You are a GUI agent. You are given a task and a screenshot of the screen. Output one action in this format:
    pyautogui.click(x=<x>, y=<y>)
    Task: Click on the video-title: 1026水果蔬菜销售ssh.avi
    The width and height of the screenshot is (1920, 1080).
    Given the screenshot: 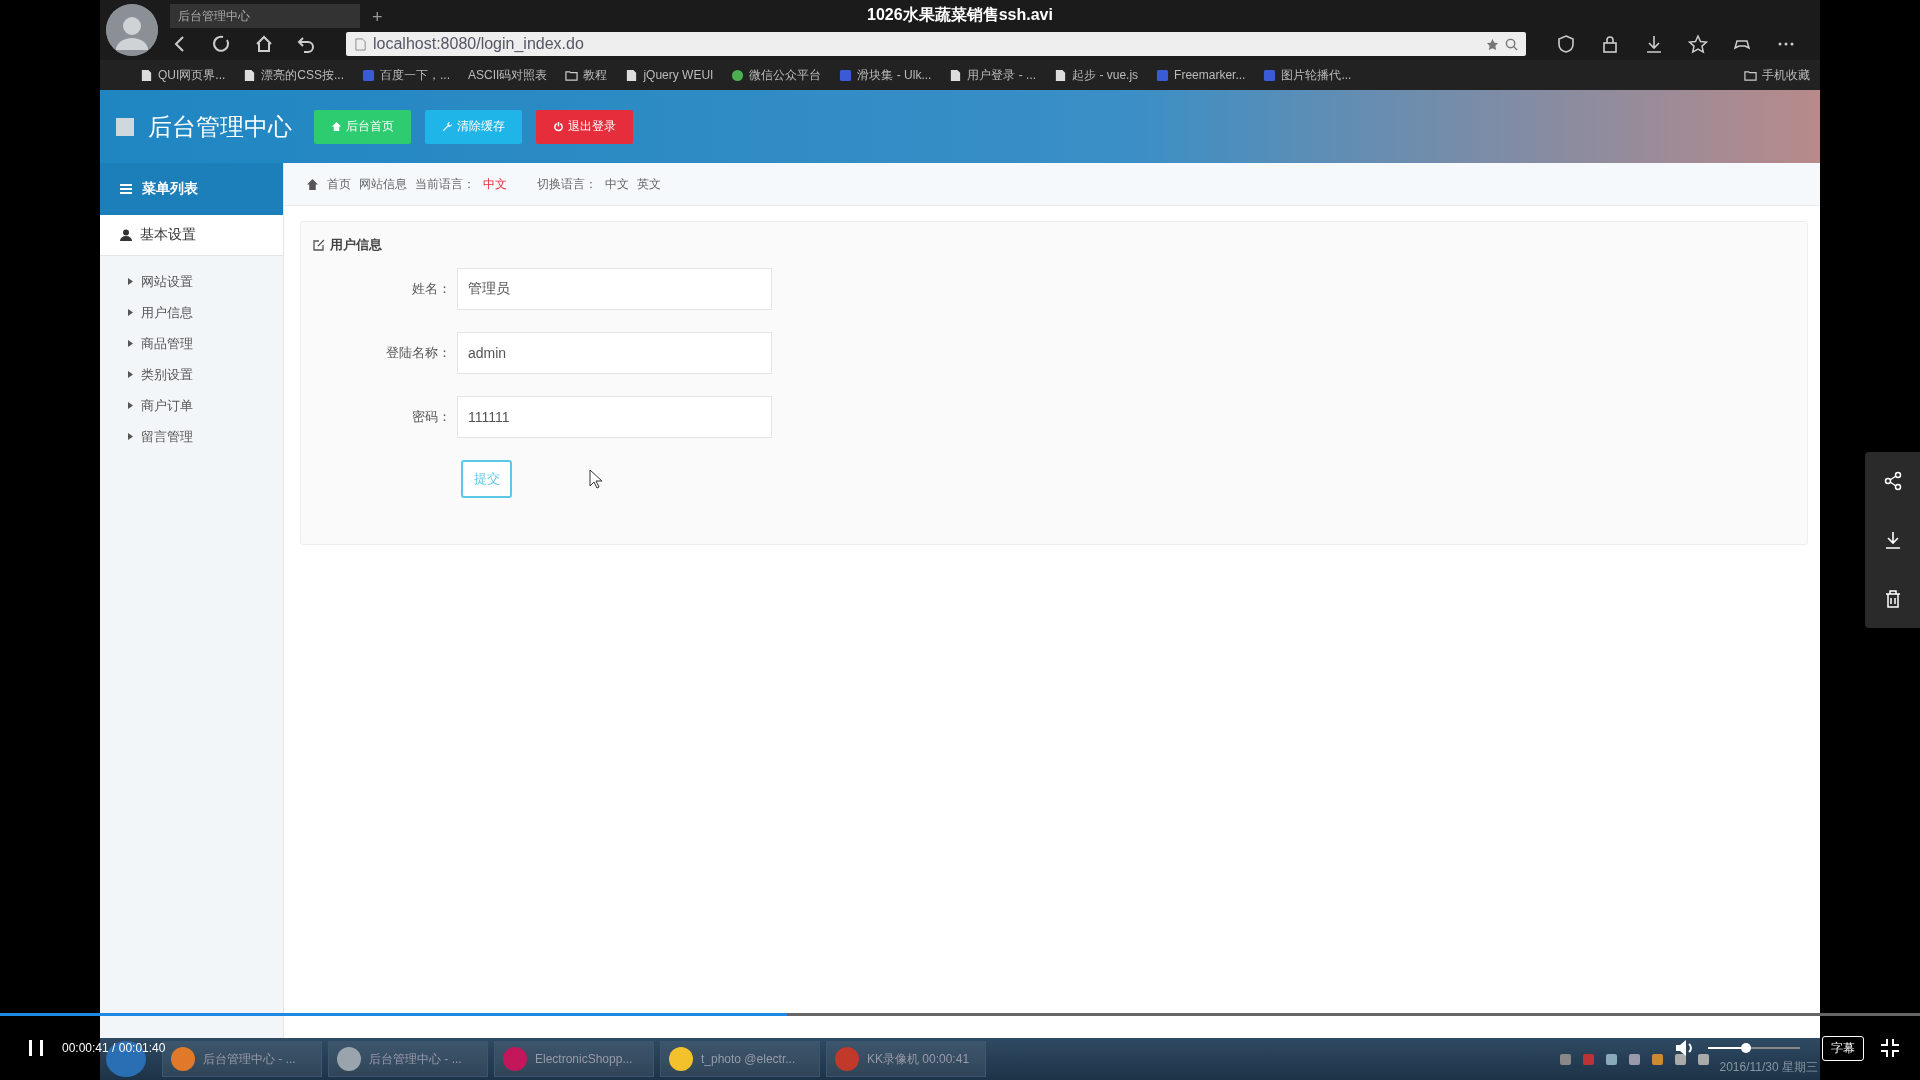 What is the action you would take?
    pyautogui.click(x=960, y=14)
    